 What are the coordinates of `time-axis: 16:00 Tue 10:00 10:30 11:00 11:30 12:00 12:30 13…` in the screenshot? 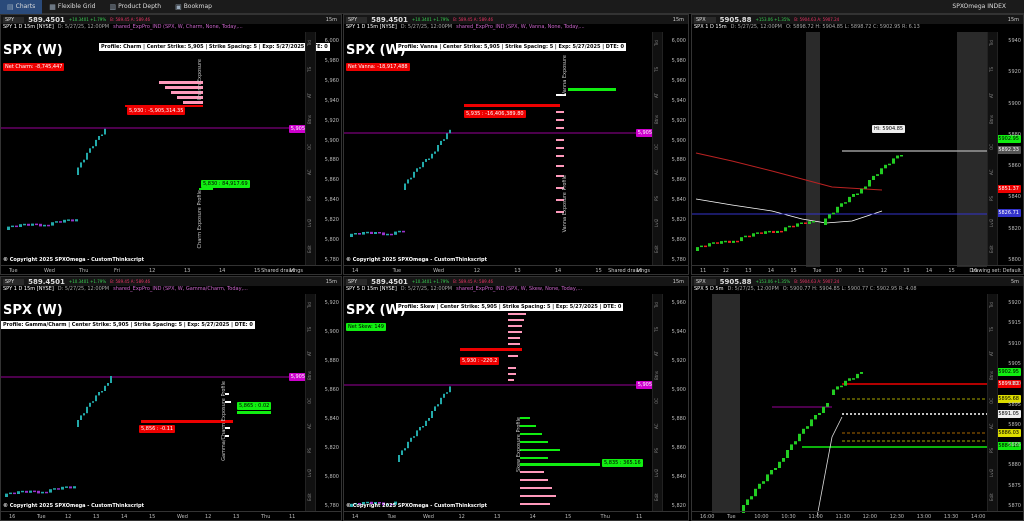 It's located at (857, 515).